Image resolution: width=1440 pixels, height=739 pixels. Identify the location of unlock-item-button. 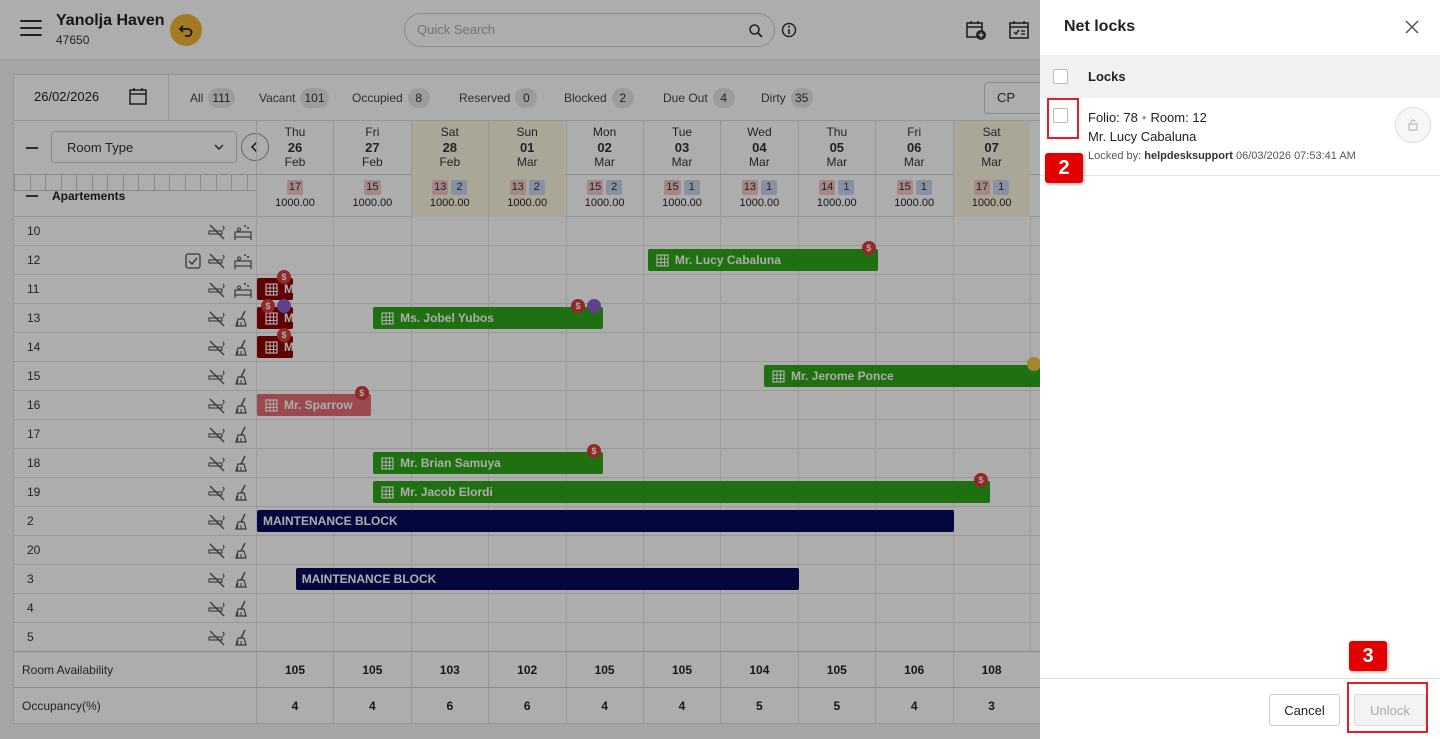
(1413, 125).